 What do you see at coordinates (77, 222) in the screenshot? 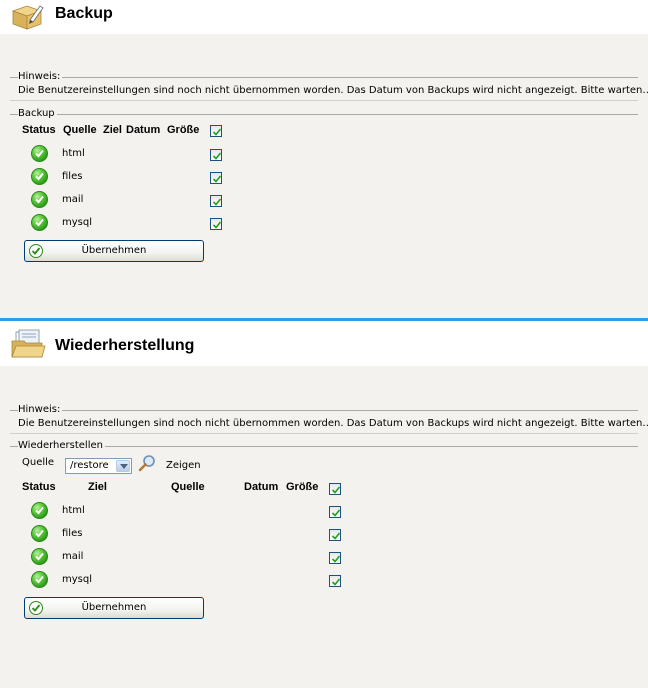
I see `backup-row-label: mysql` at bounding box center [77, 222].